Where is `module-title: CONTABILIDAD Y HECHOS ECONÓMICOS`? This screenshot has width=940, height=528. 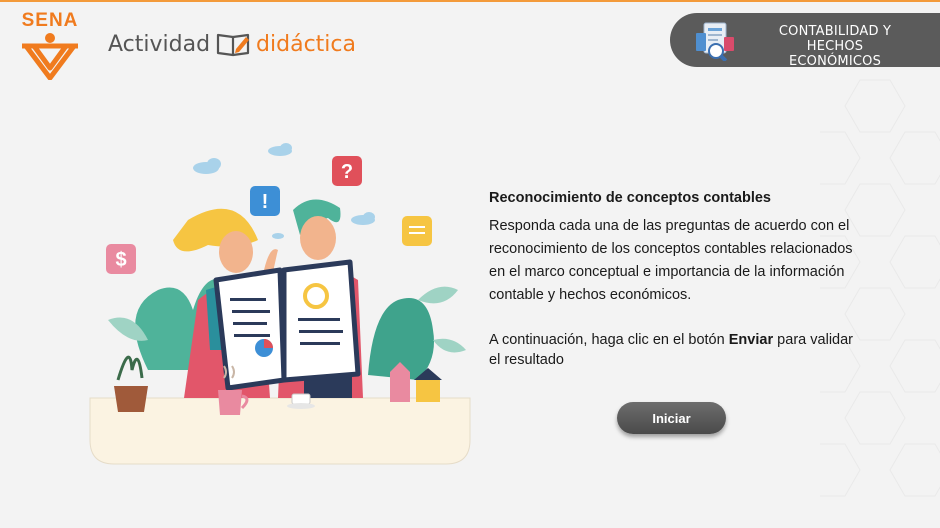
module-title: CONTABILIDAD Y HECHOS ECONÓMICOS is located at coordinates (835, 46).